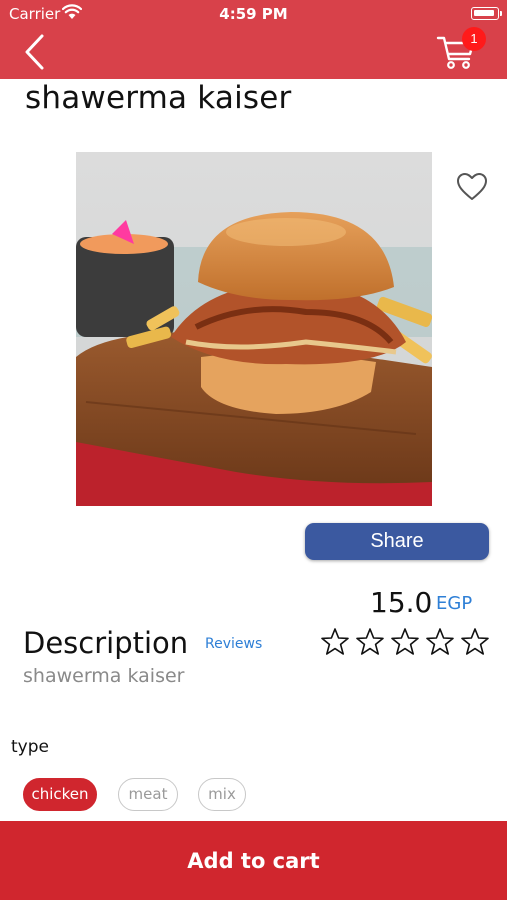  What do you see at coordinates (454, 603) in the screenshot?
I see `price-currency: EGP` at bounding box center [454, 603].